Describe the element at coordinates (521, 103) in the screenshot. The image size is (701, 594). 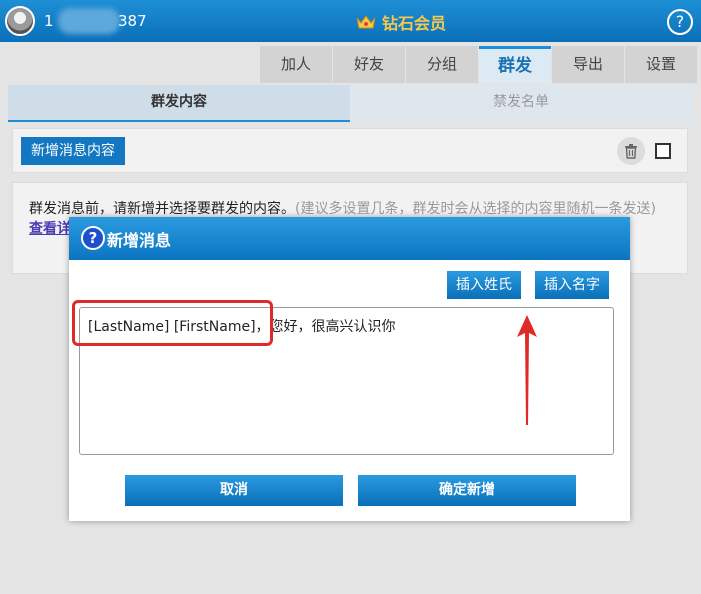
I see `subtab-blocklist: 禁发名单` at that location.